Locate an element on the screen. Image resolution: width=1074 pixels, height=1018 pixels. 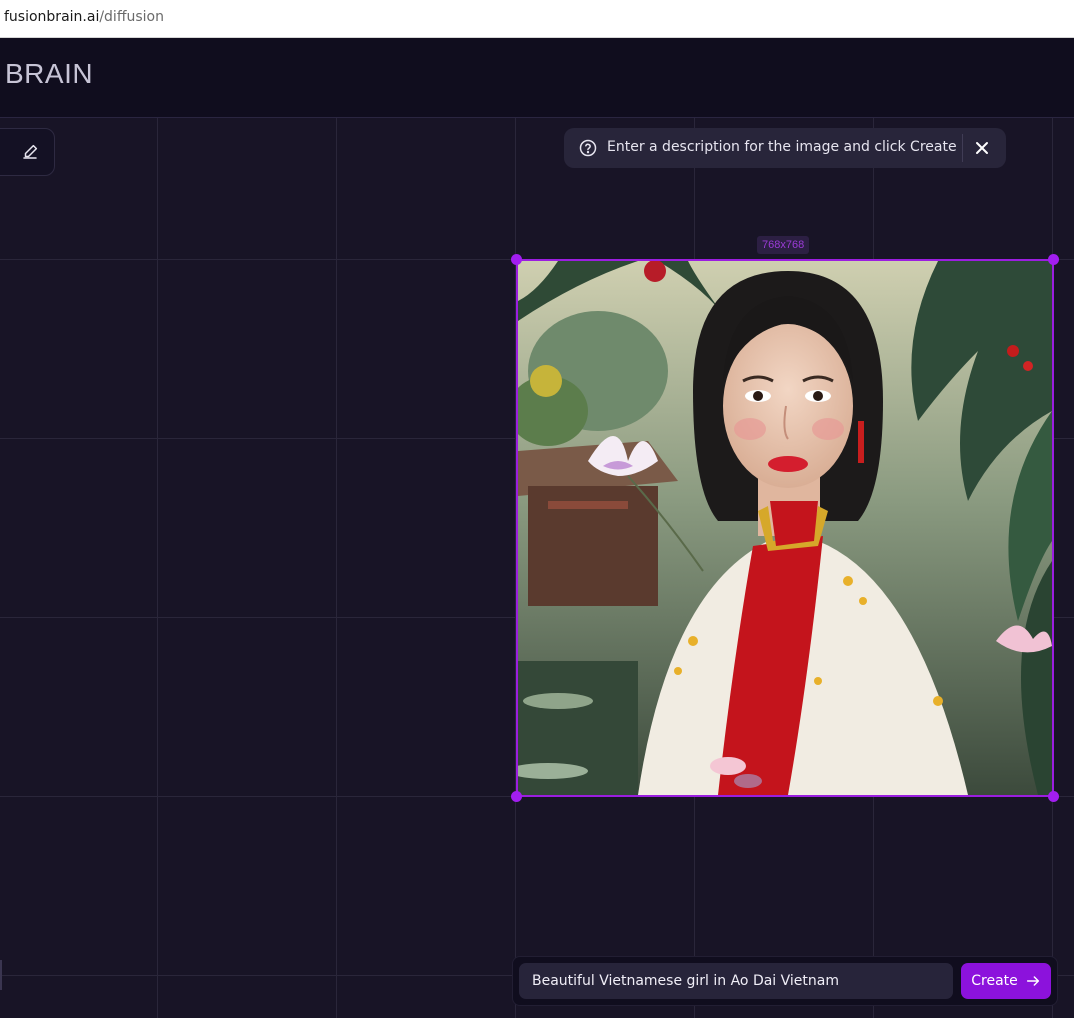
create-button-label: Create is located at coordinates (994, 981).